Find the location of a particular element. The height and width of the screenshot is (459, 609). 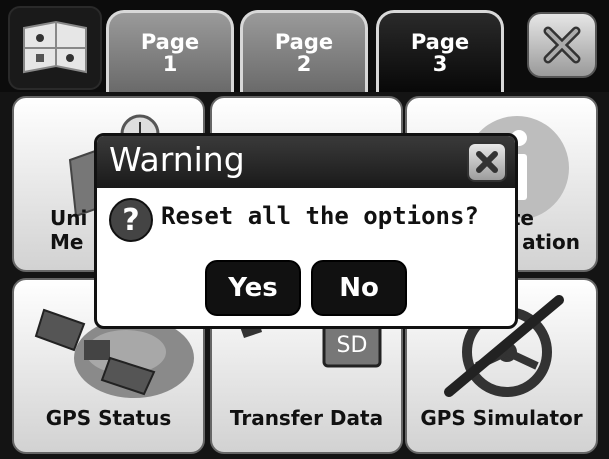

tab-page-2: Page 2 is located at coordinates (304, 51).